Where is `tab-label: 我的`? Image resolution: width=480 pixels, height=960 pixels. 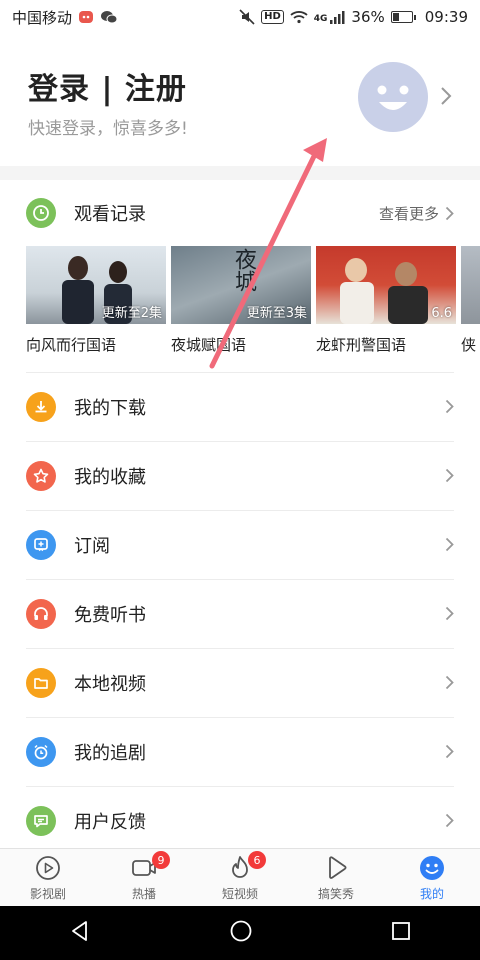
tab-label: 我的 is located at coordinates (431, 893).